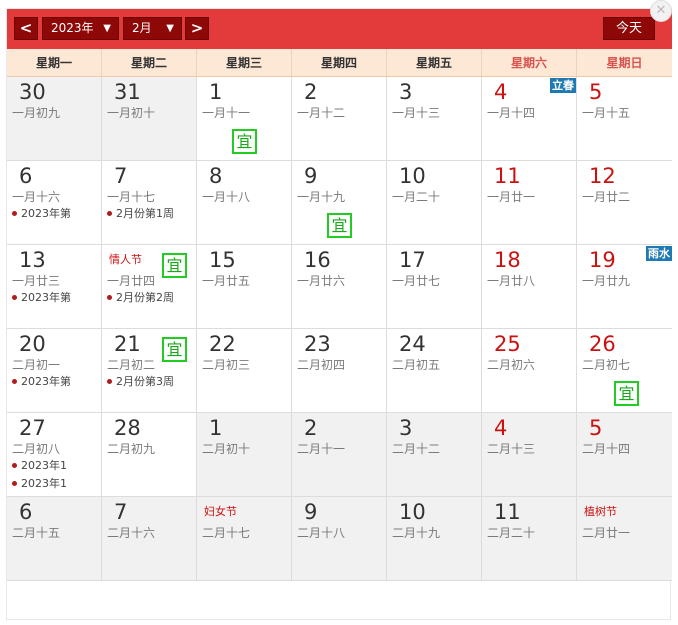 This screenshot has height=625, width=678. Describe the element at coordinates (434, 287) in the screenshot. I see `day-cell: 17 一月廿七` at that location.